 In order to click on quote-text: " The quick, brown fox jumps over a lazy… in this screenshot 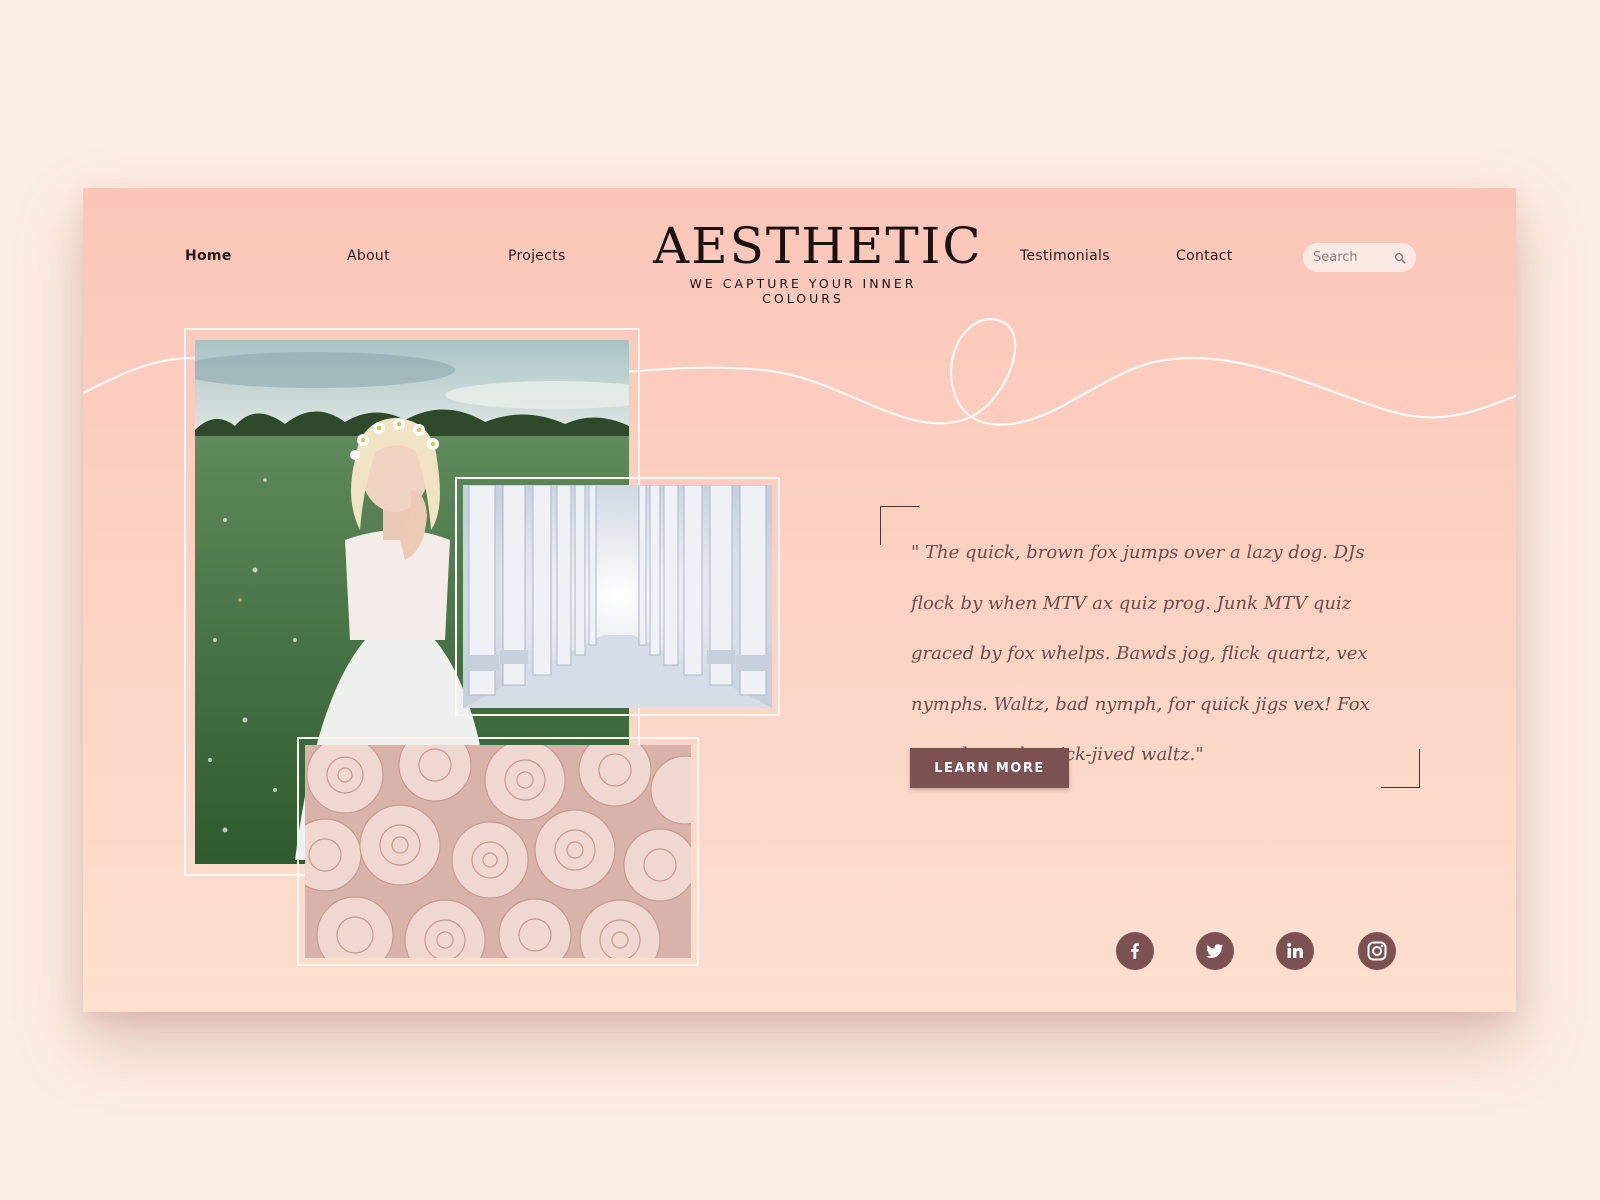, I will do `click(1140, 653)`.